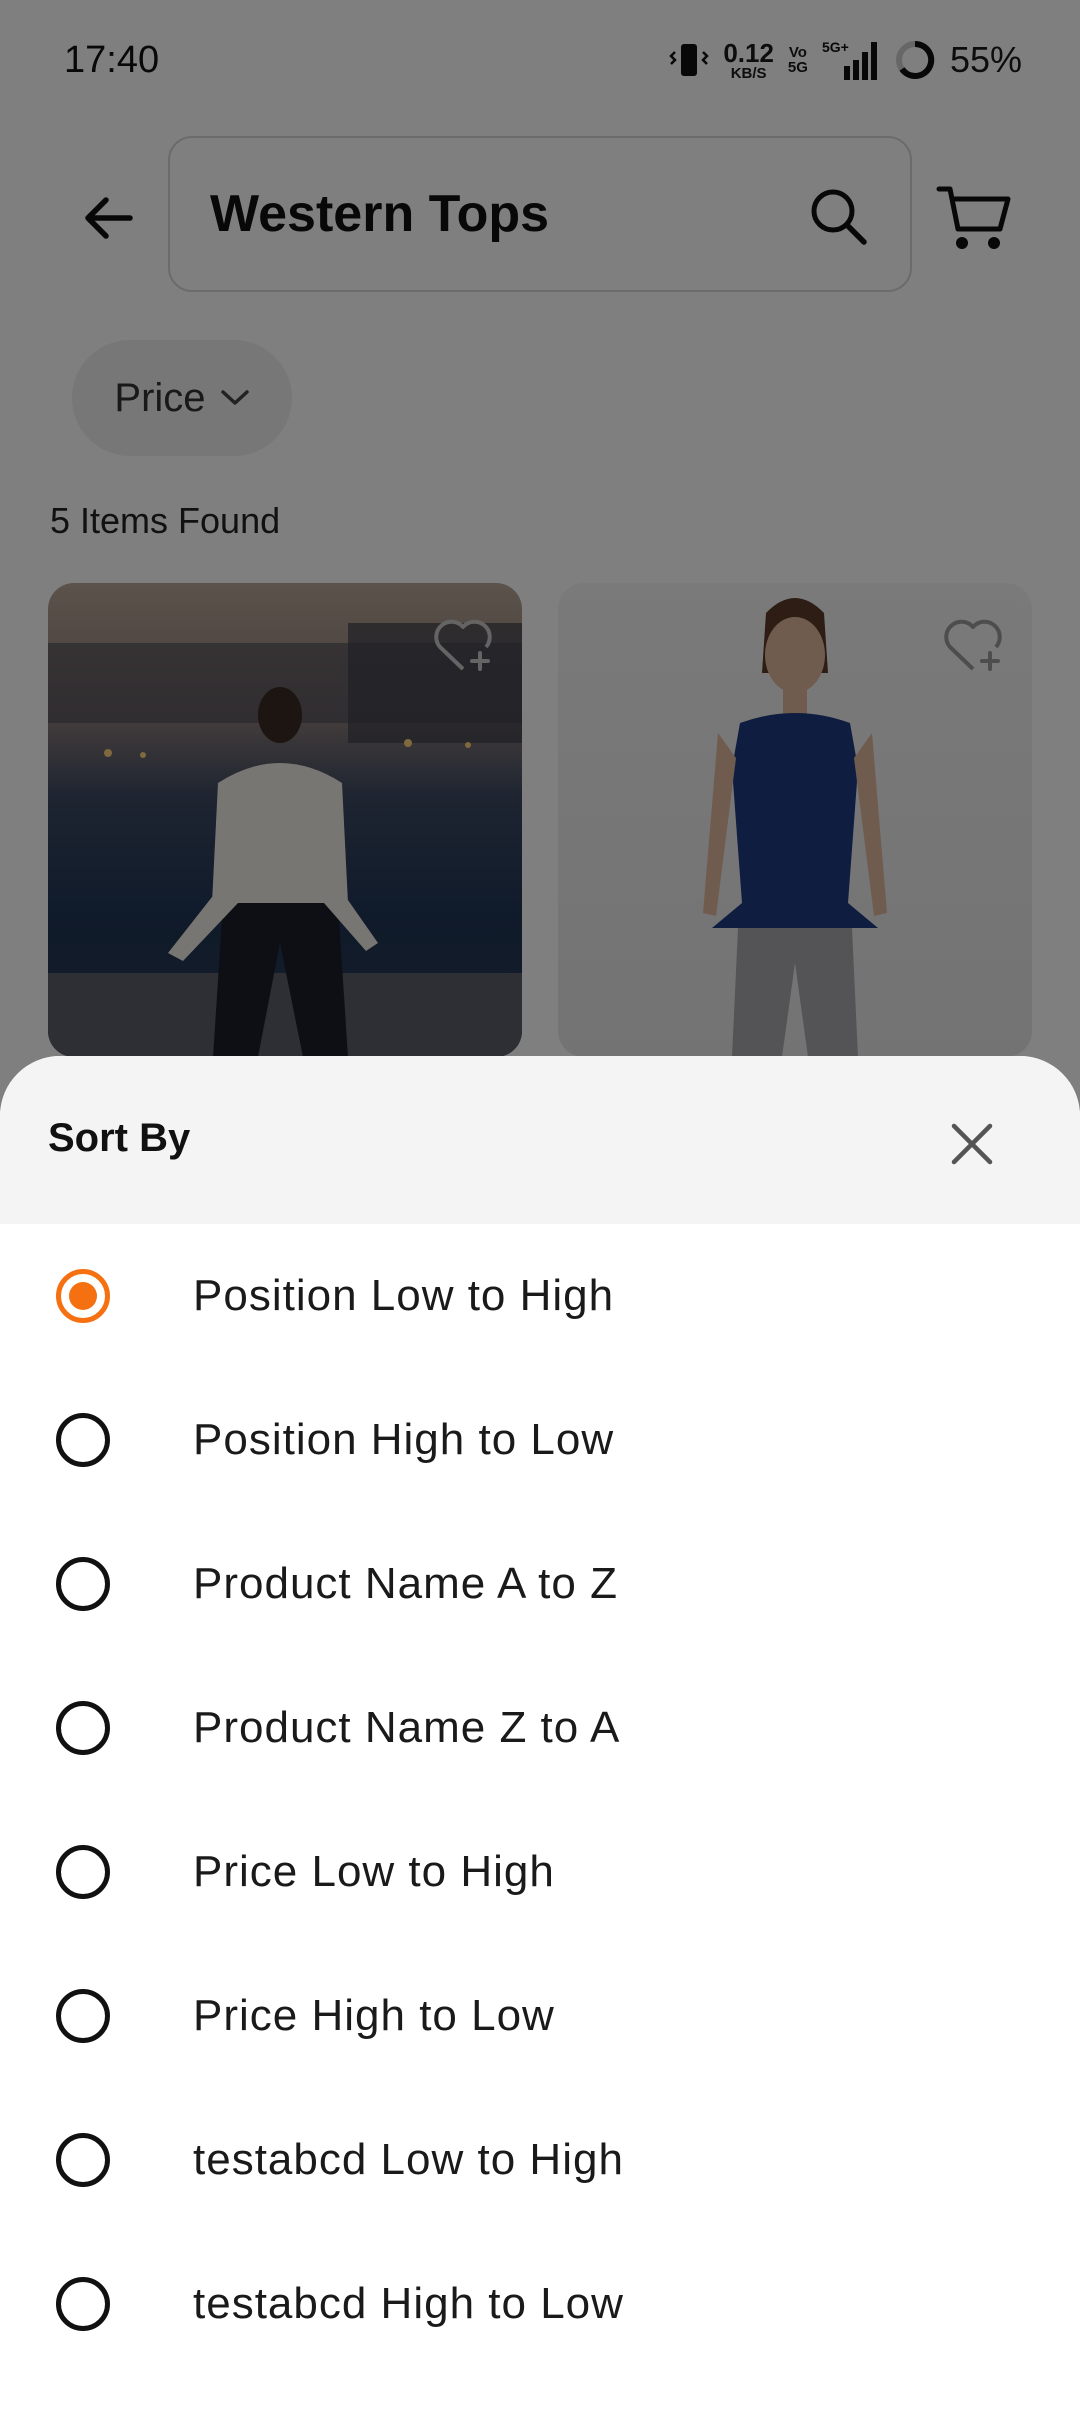 The image size is (1080, 2412). Describe the element at coordinates (408, 2303) in the screenshot. I see `sort-option-label: testabcd High to Low` at that location.